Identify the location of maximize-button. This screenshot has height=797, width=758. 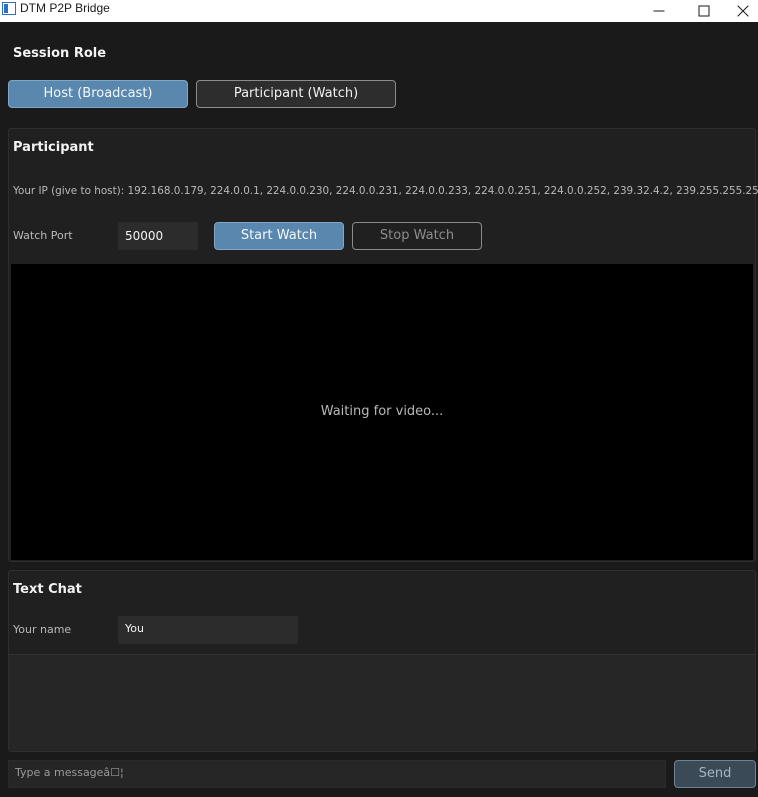
(704, 11).